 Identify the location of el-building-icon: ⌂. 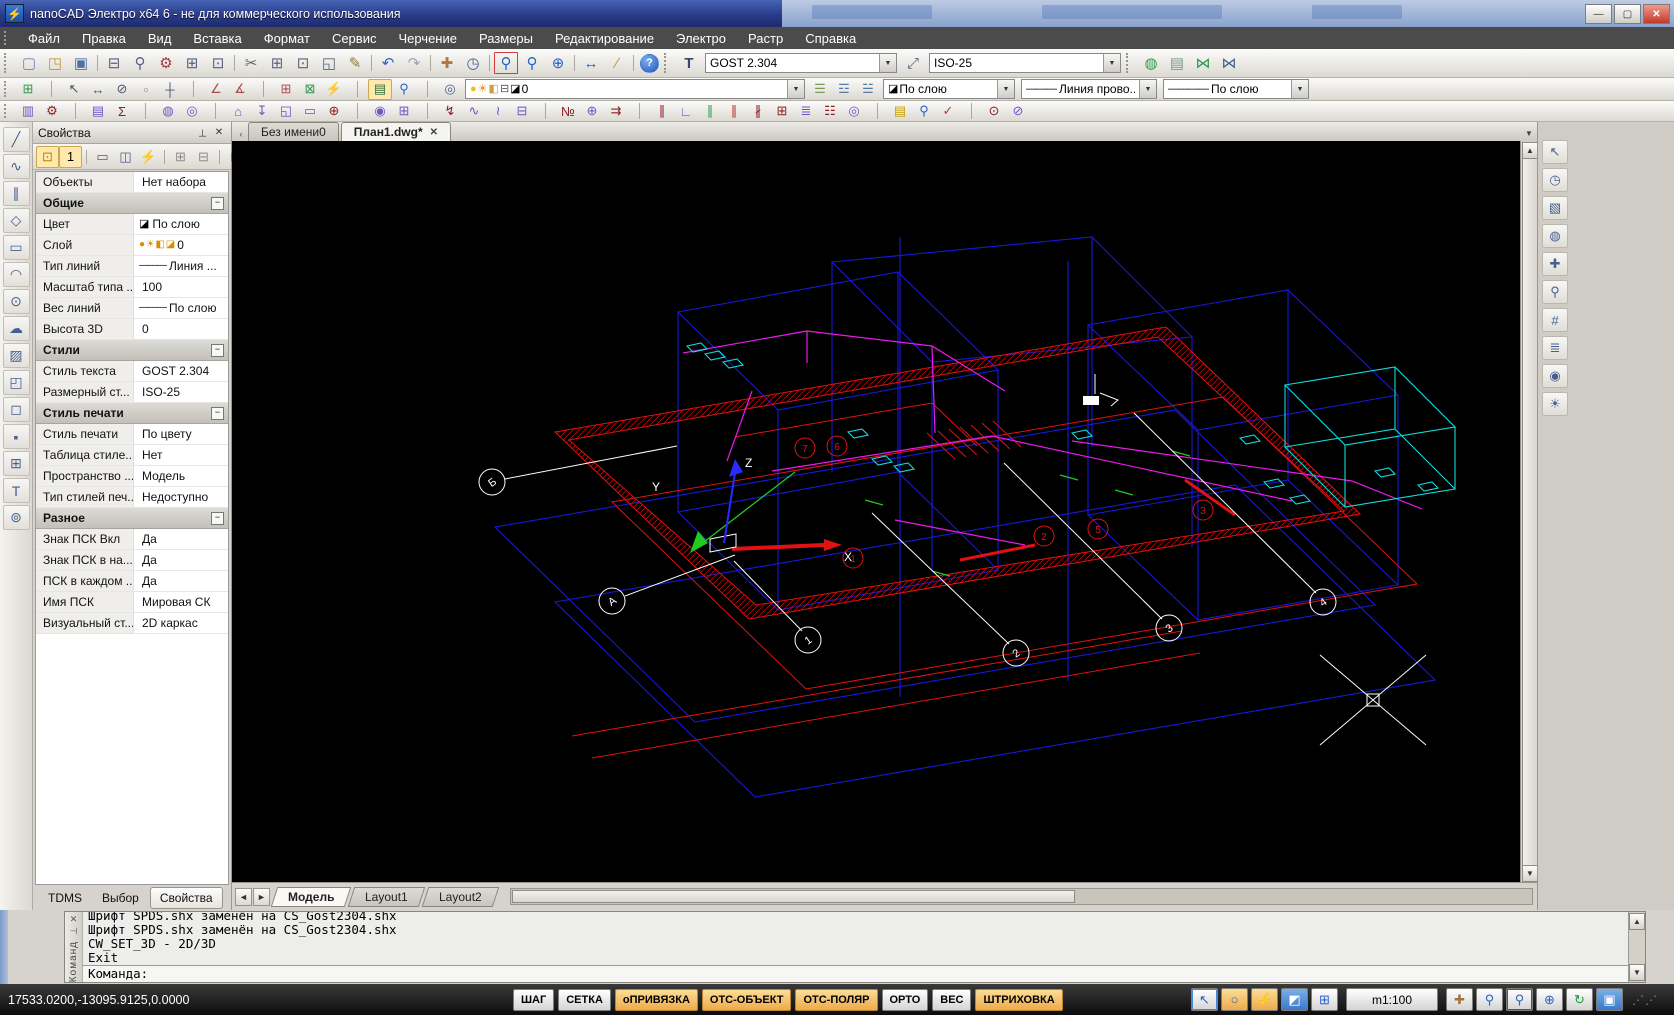
(238, 111).